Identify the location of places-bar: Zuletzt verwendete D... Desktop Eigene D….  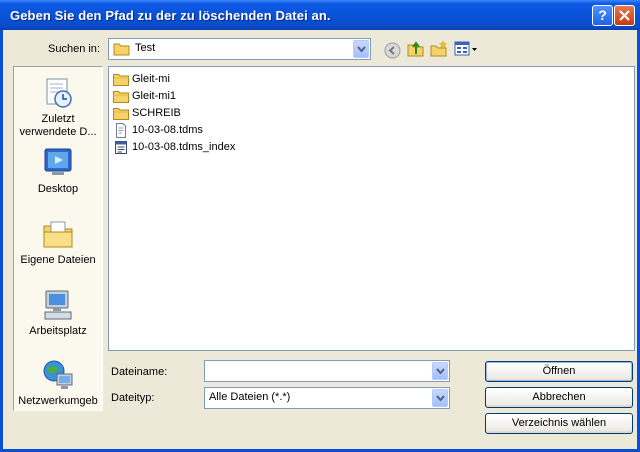
(58, 238).